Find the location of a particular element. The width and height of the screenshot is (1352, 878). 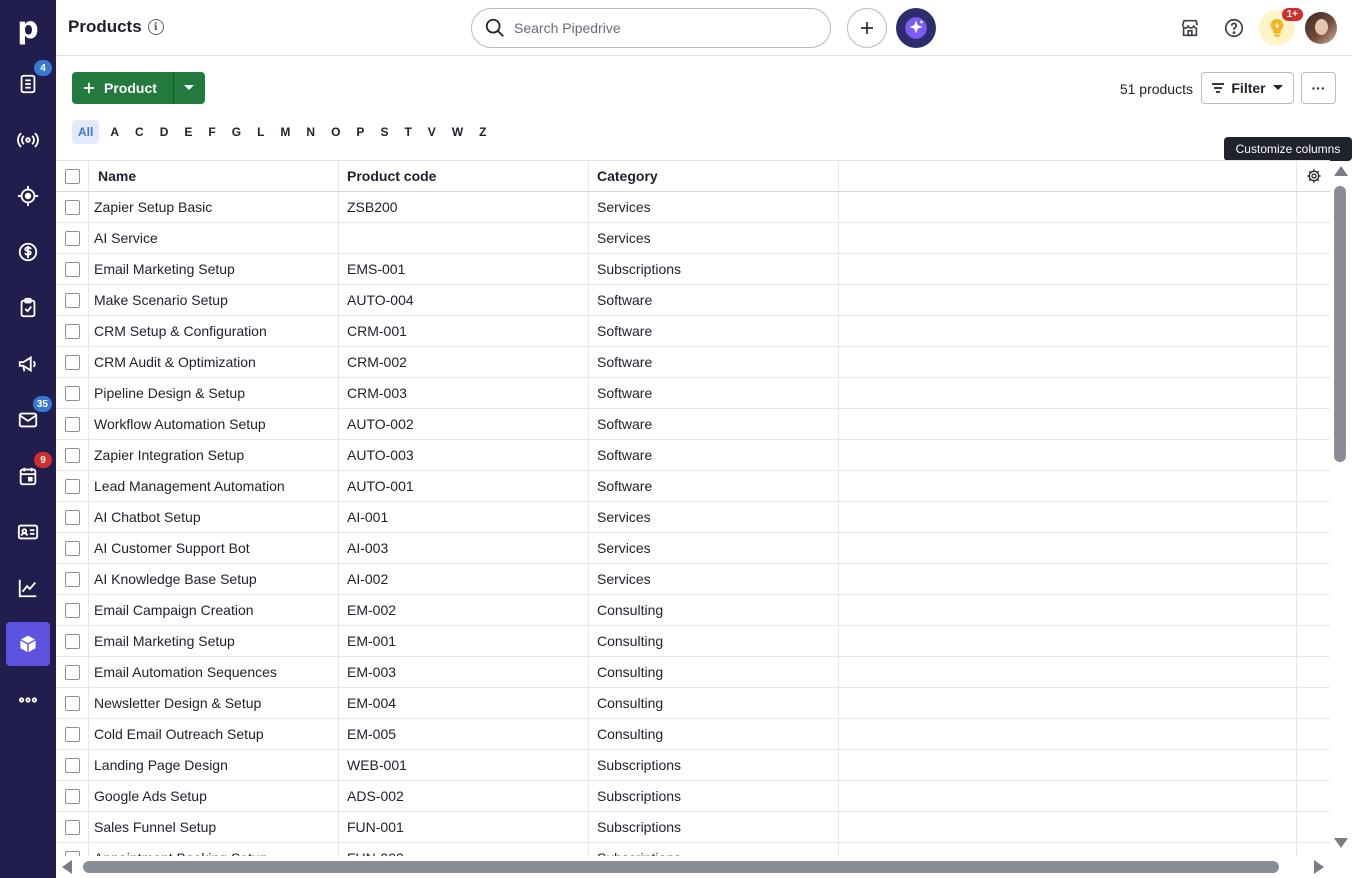

product-code-cell: CRM-002 is located at coordinates (464, 362).